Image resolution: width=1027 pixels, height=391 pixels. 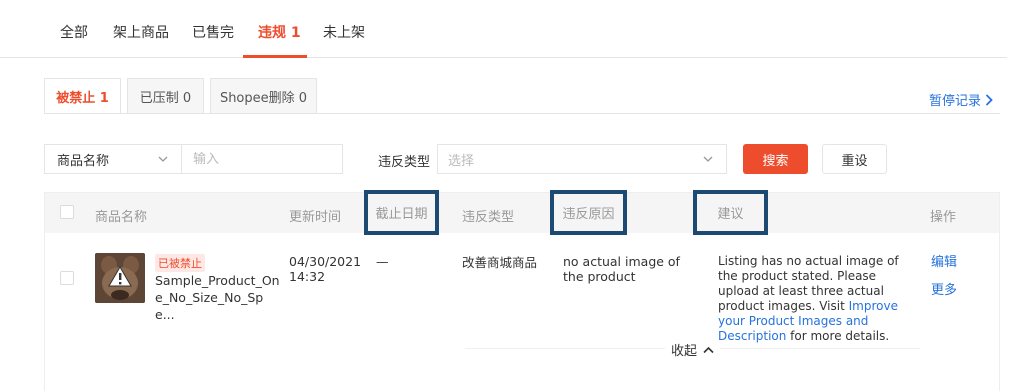 I want to click on select-all-checkbox, so click(x=67, y=212).